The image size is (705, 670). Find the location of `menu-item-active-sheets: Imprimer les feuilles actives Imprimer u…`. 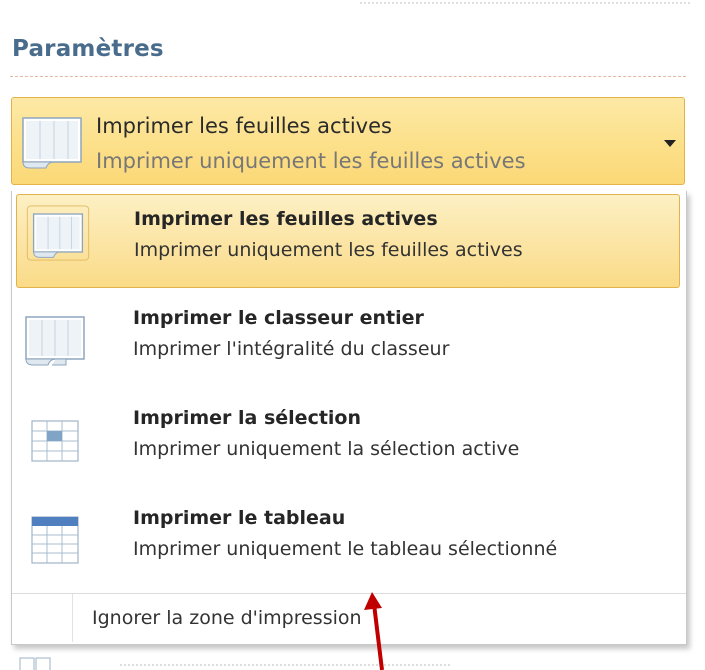

menu-item-active-sheets: Imprimer les feuilles actives Imprimer u… is located at coordinates (348, 241).